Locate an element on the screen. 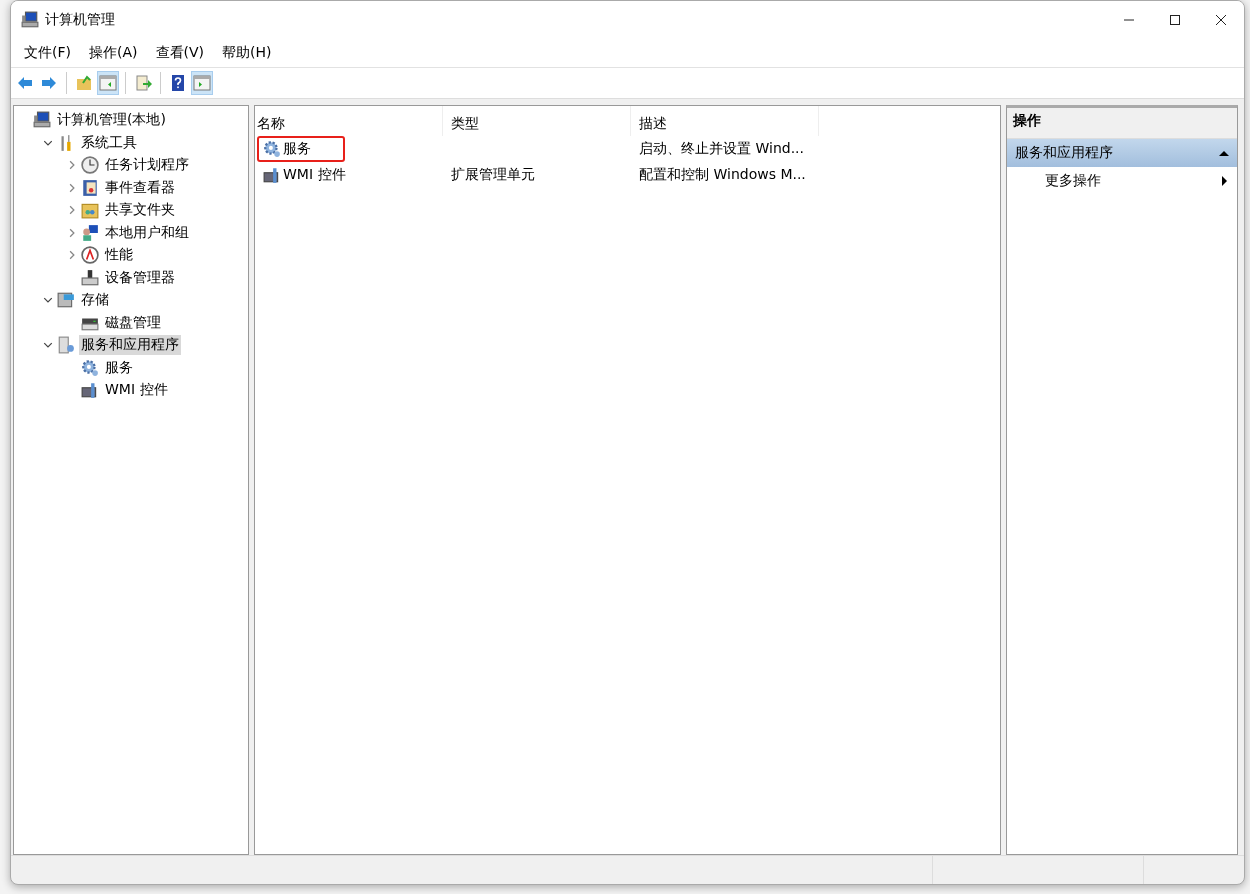 The height and width of the screenshot is (894, 1250). menu-item: 文件(F) is located at coordinates (47, 53).